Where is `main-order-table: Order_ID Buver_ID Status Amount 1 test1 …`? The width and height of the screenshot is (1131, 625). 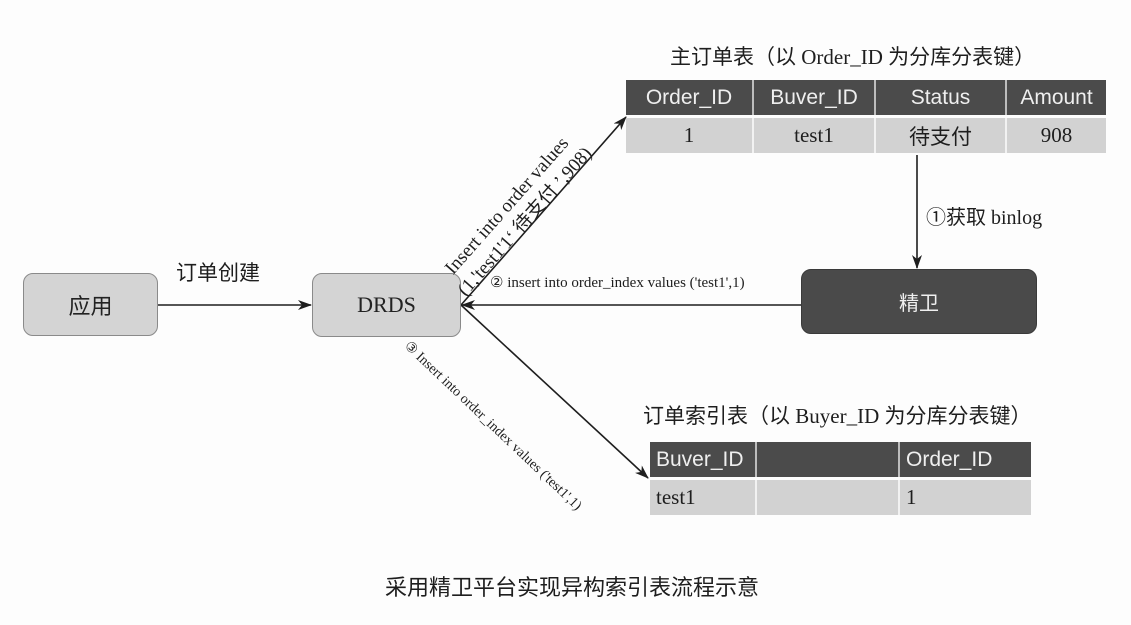 main-order-table: Order_ID Buver_ID Status Amount 1 test1 … is located at coordinates (866, 116).